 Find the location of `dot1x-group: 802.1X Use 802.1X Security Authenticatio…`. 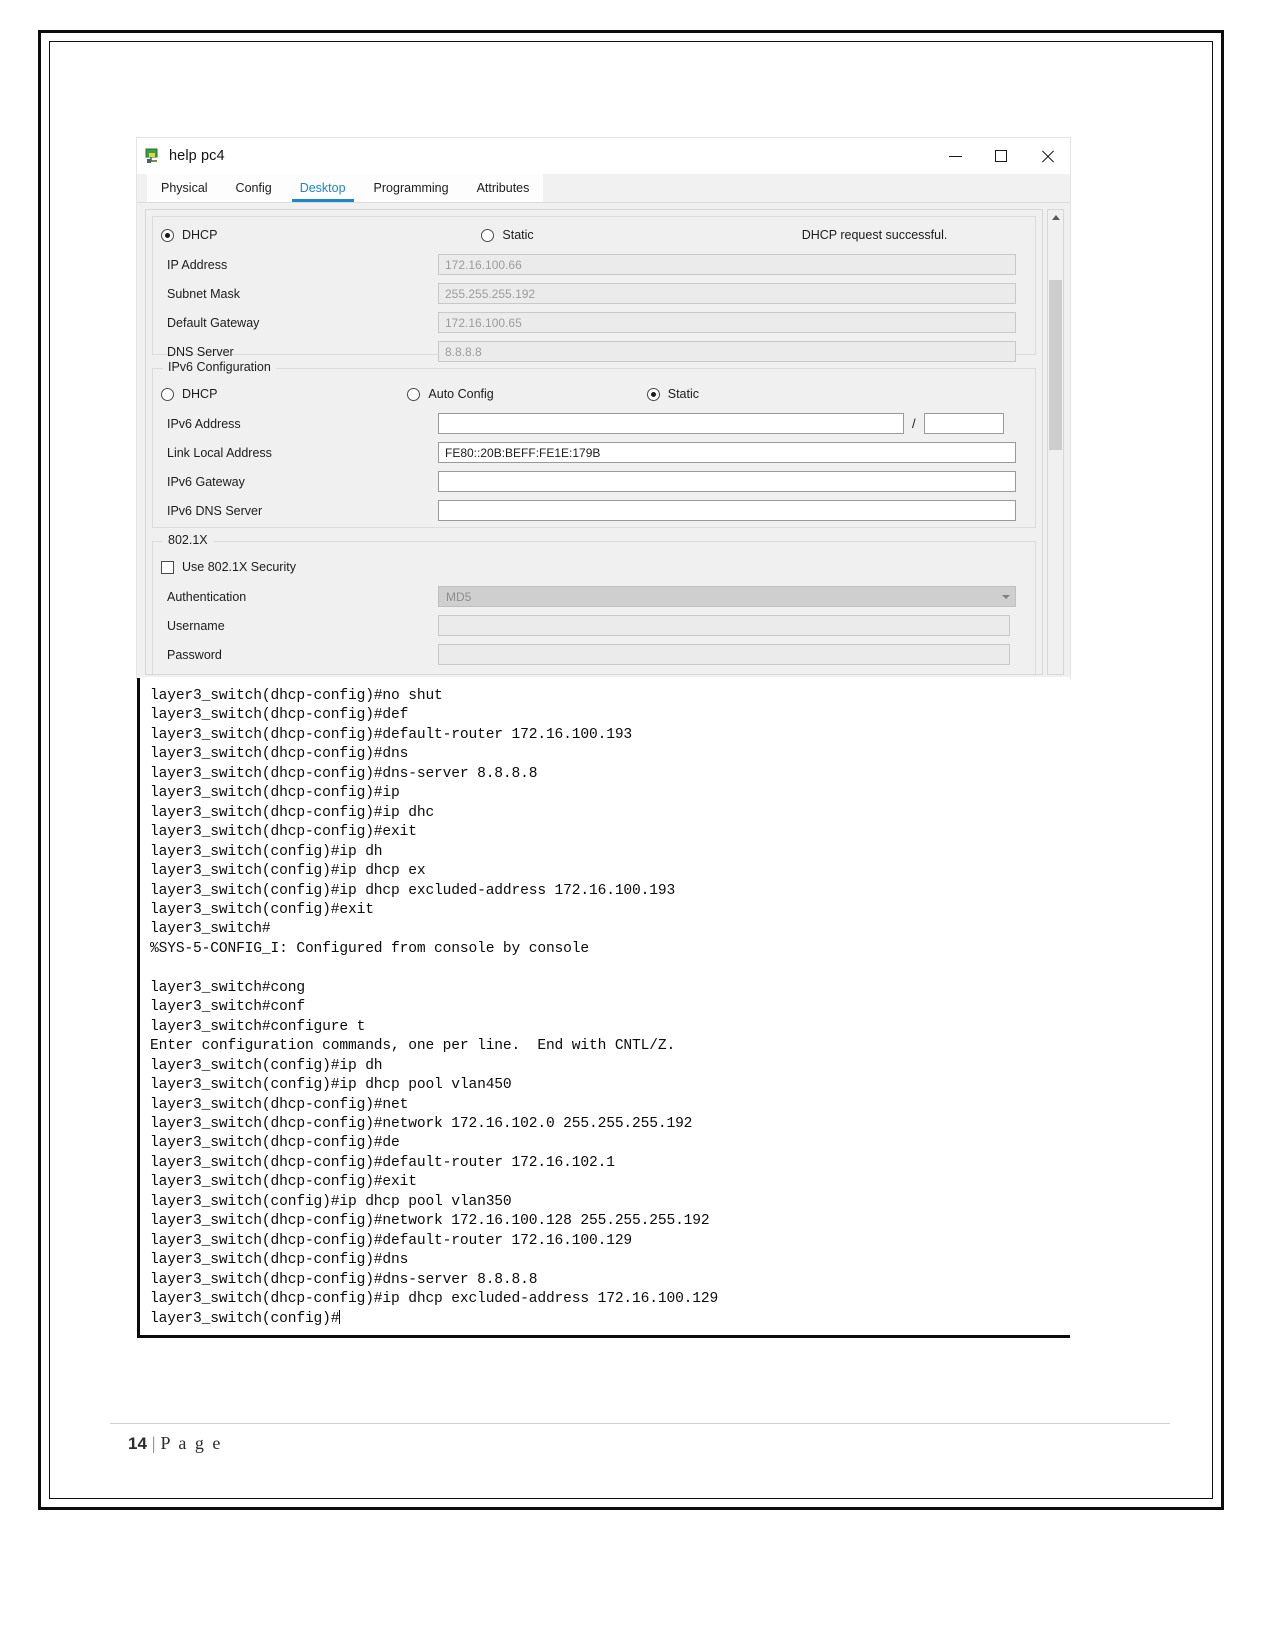

dot1x-group: 802.1X Use 802.1X Security Authenticatio… is located at coordinates (594, 603).